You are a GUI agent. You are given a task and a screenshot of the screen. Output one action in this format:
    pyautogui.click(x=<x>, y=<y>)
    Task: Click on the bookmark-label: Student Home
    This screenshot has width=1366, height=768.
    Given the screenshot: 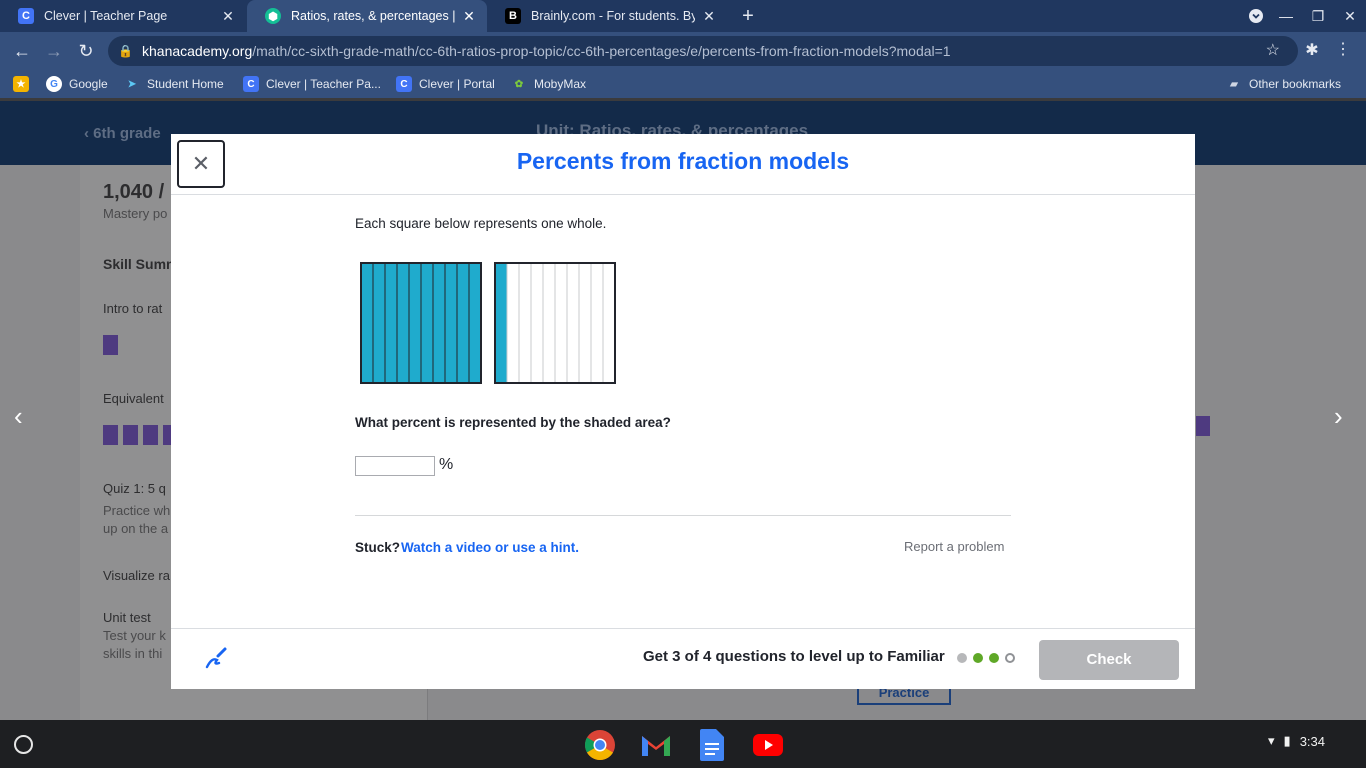 What is the action you would take?
    pyautogui.click(x=185, y=84)
    